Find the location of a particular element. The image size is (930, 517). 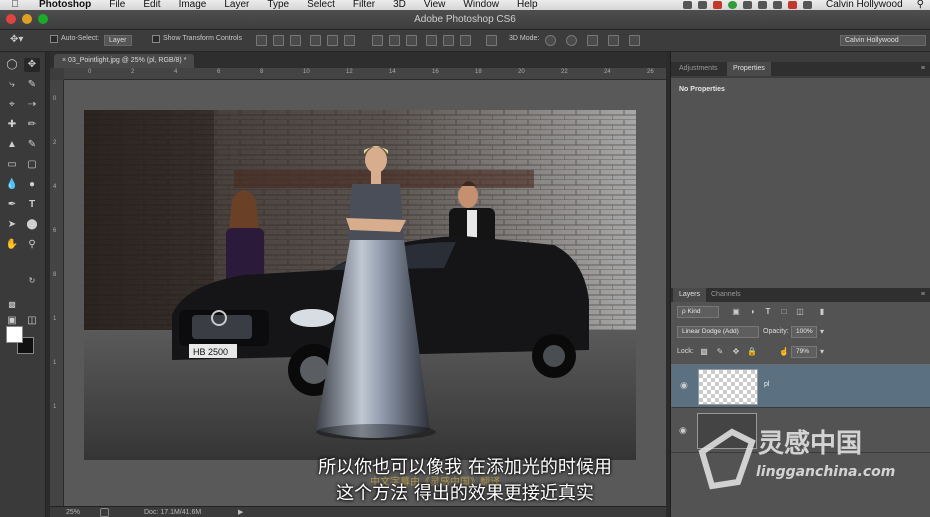

user-name: Calvin Hollywood is located at coordinates (864, 5).